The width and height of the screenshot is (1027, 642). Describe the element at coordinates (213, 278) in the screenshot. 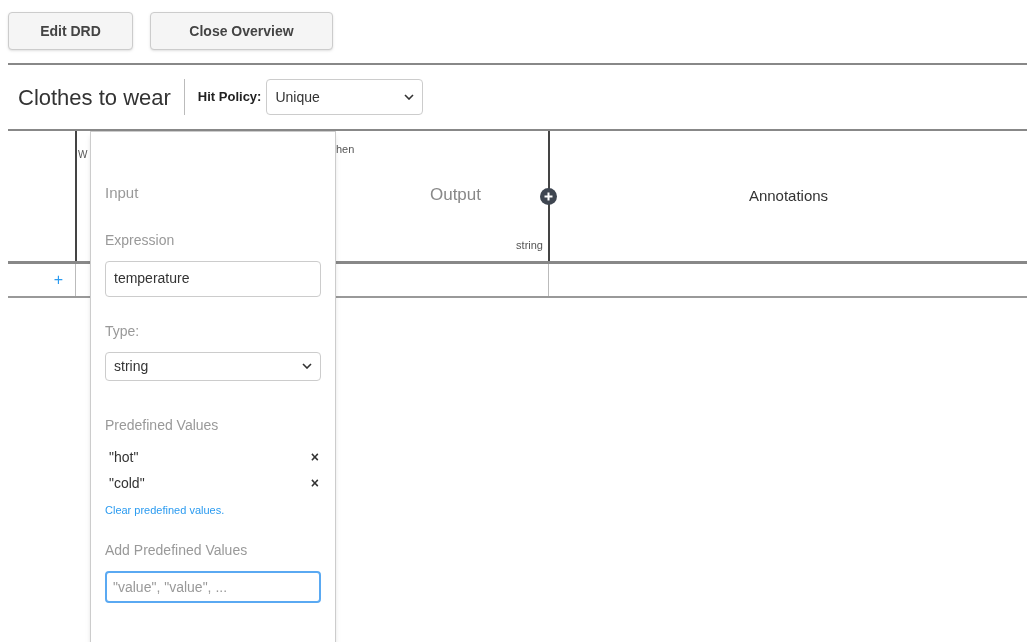

I see `expression-field: temperature` at that location.